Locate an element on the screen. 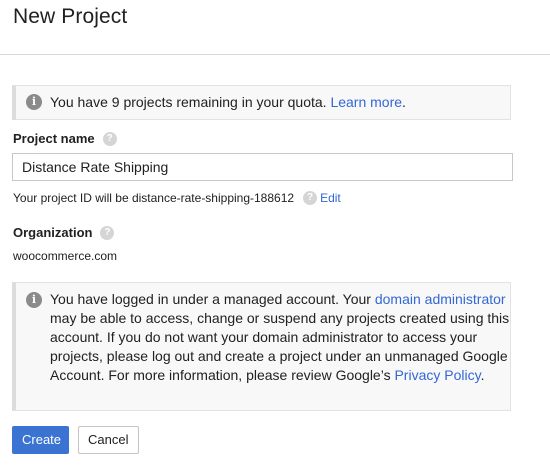  organization-label: Organization? is located at coordinates (64, 232).